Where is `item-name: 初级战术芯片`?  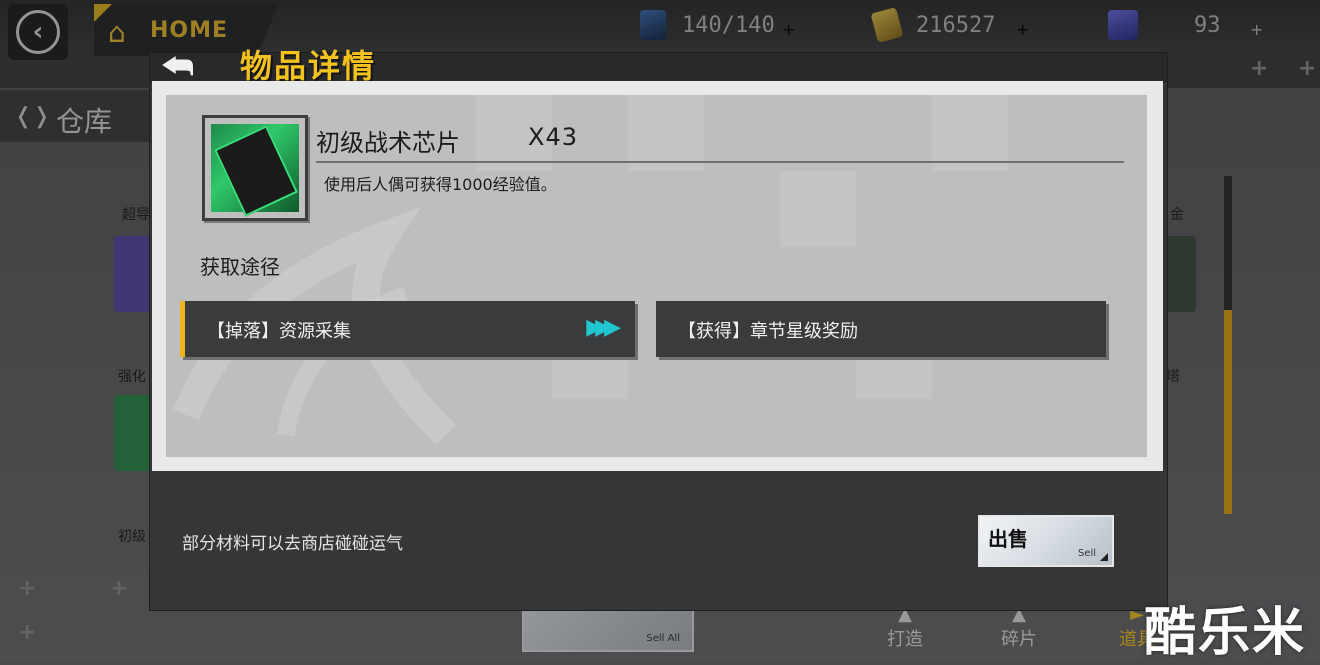 item-name: 初级战术芯片 is located at coordinates (388, 143).